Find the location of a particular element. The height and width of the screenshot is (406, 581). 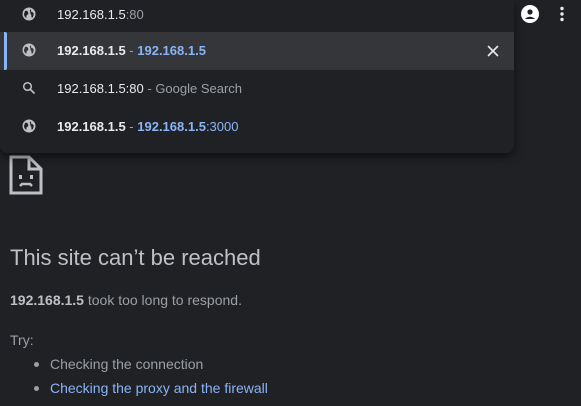

suggestion-title: 192.168.1.5:80 is located at coordinates (100, 88).